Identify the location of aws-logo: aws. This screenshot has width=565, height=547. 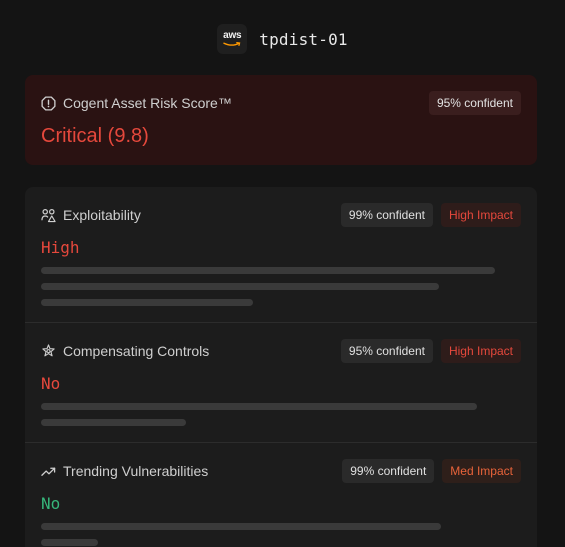
(232, 39).